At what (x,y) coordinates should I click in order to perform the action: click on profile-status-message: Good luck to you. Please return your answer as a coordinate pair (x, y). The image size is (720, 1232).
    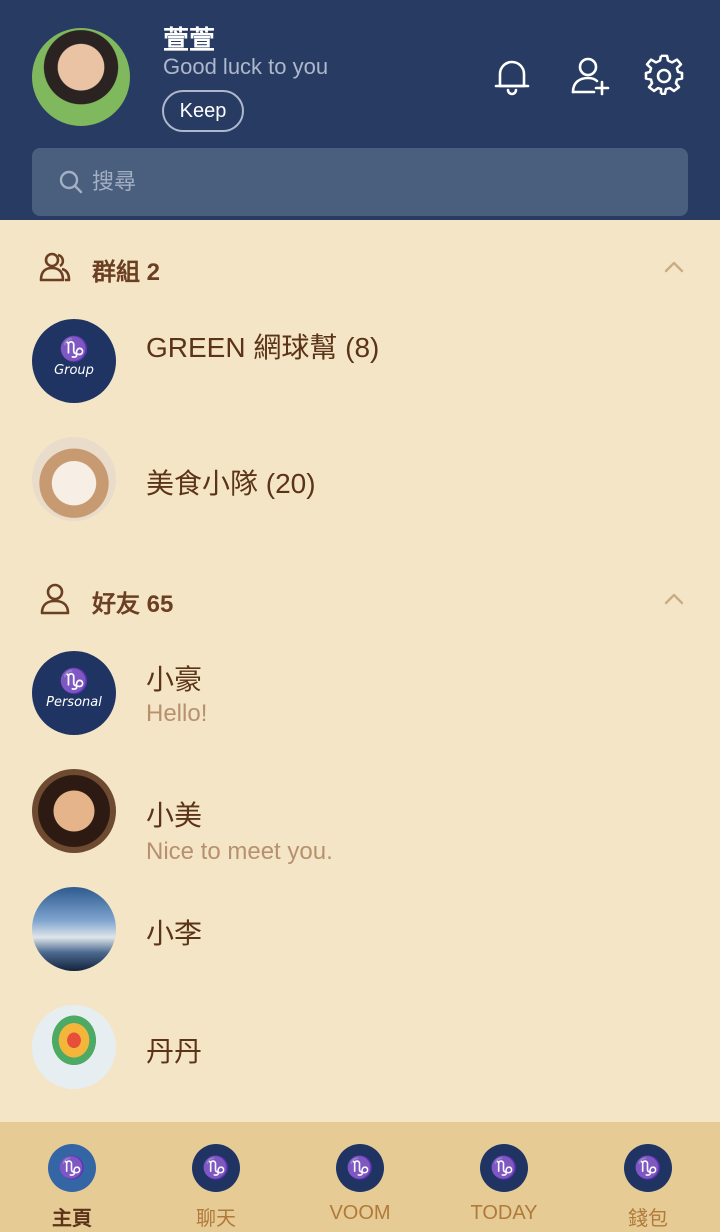
    Looking at the image, I should click on (245, 67).